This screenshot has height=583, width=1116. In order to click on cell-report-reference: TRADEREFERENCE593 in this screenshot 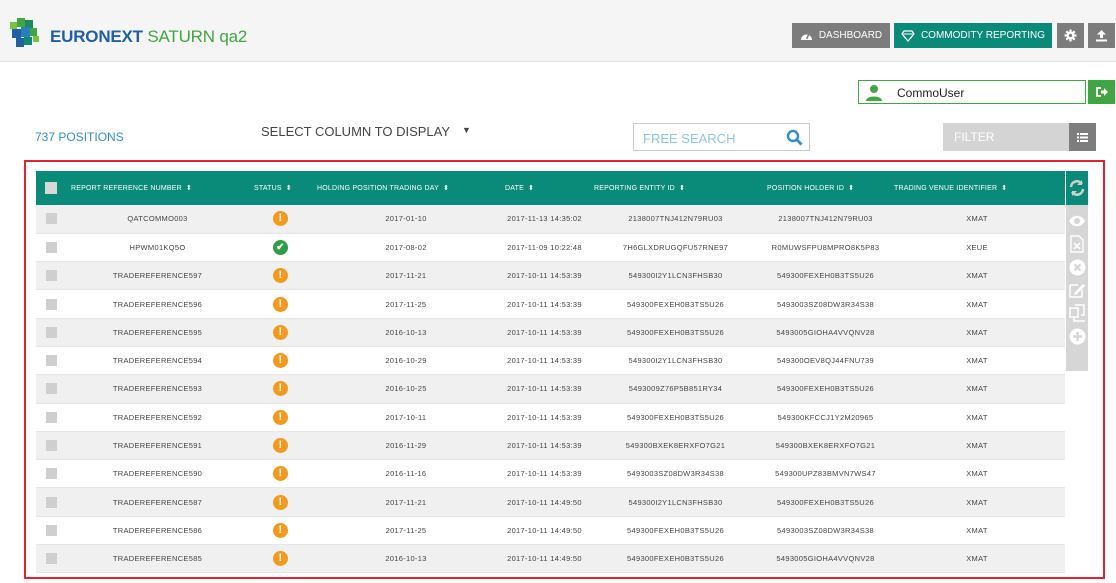, I will do `click(157, 389)`.